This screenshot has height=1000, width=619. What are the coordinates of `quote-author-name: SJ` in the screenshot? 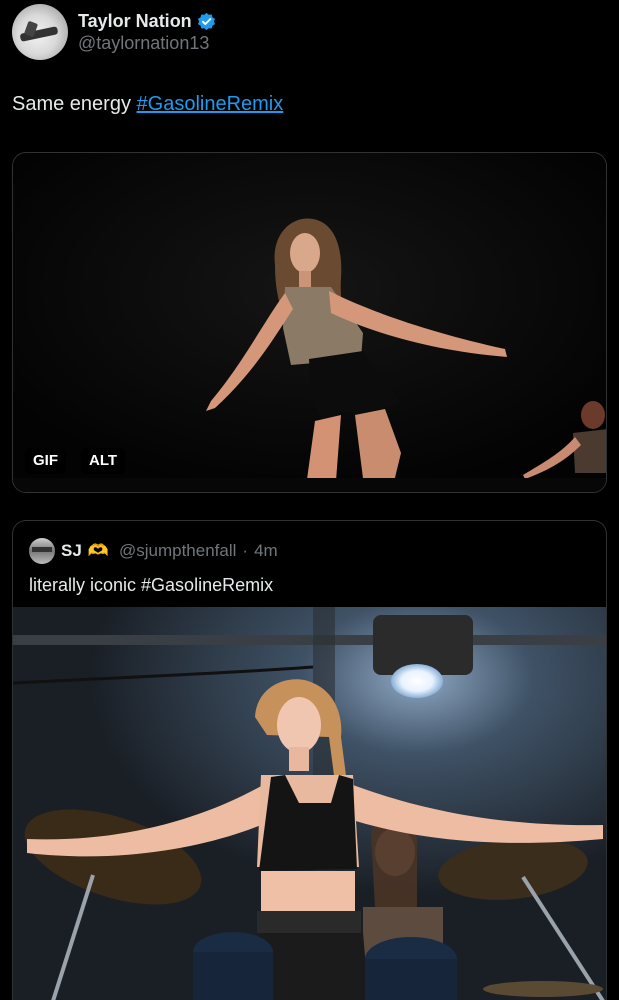 It's located at (71, 550).